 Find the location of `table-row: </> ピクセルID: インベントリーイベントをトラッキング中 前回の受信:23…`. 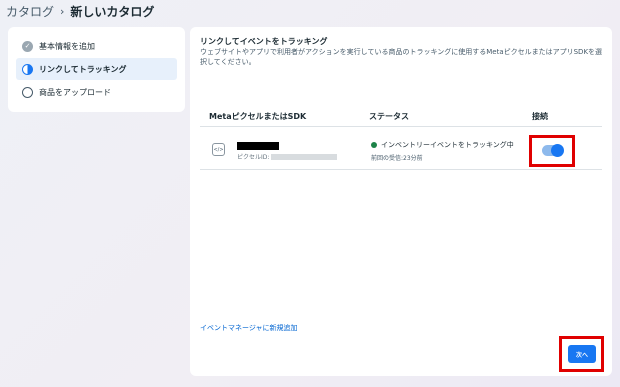

table-row: </> ピクセルID: インベントリーイベントをトラッキング中 前回の受信:23… is located at coordinates (401, 149).